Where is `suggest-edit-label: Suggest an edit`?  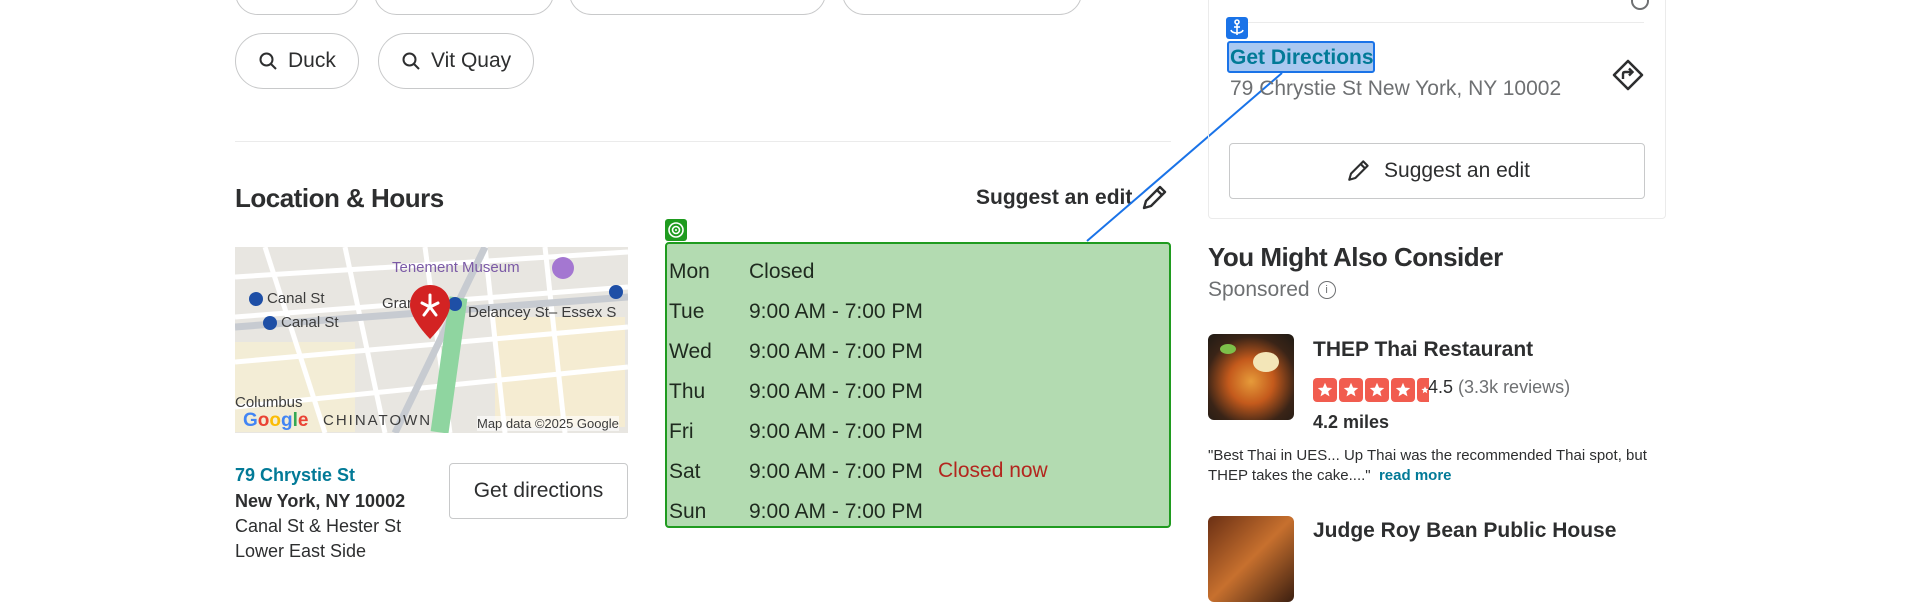
suggest-edit-label: Suggest an edit is located at coordinates (1457, 170).